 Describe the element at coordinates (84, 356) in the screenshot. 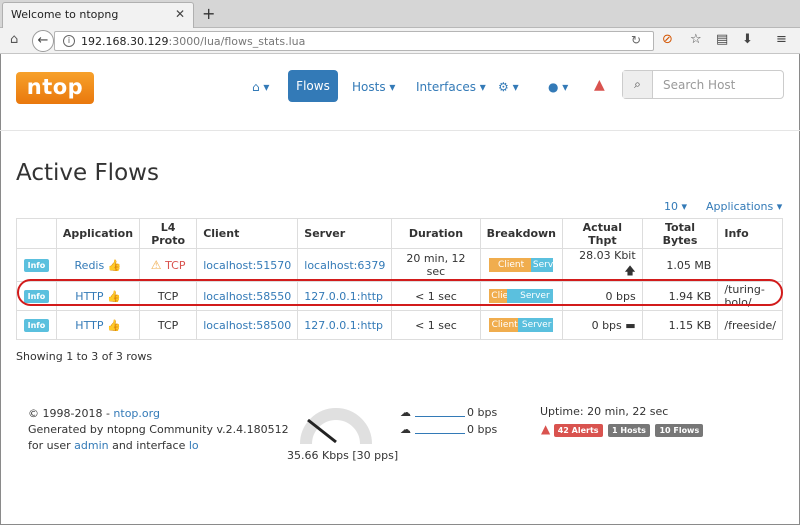

I see `pagination-summary: Showing 1 to 3 of 3 rows` at that location.